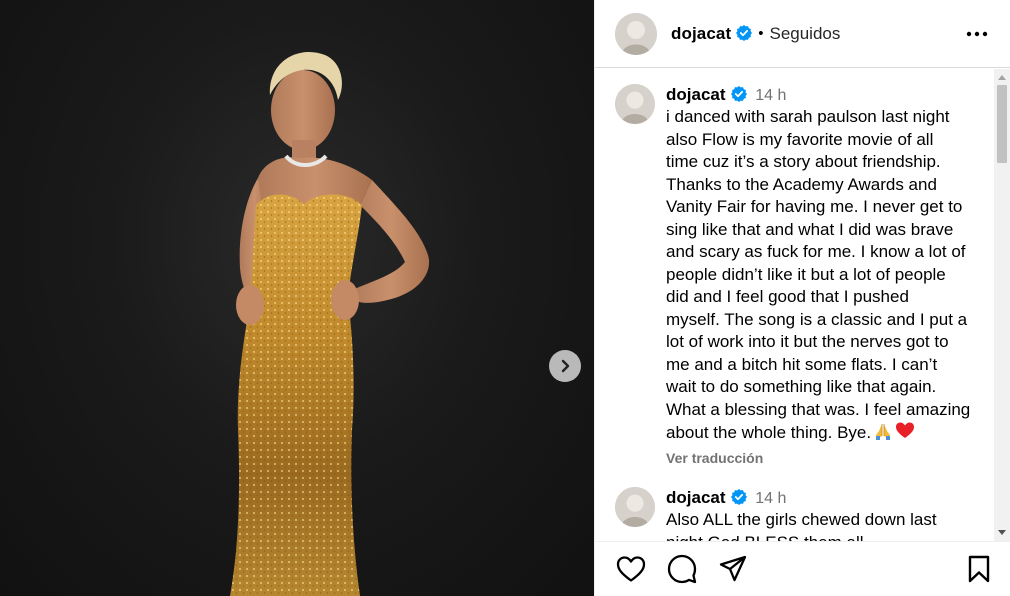 This screenshot has width=1010, height=596. I want to click on red-heart-emoji, so click(905, 434).